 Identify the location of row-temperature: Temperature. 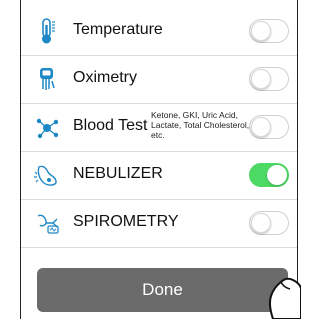
(159, 31).